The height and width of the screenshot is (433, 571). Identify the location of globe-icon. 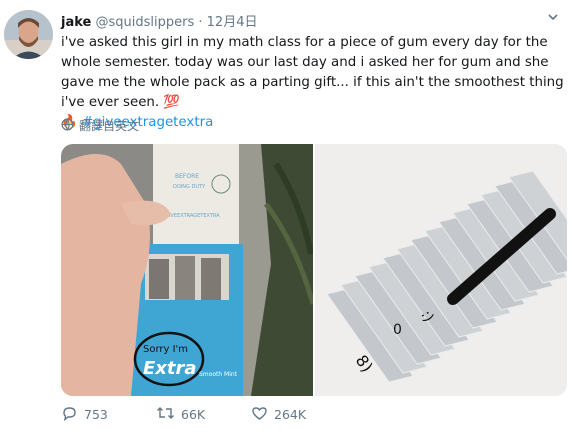
(67, 126).